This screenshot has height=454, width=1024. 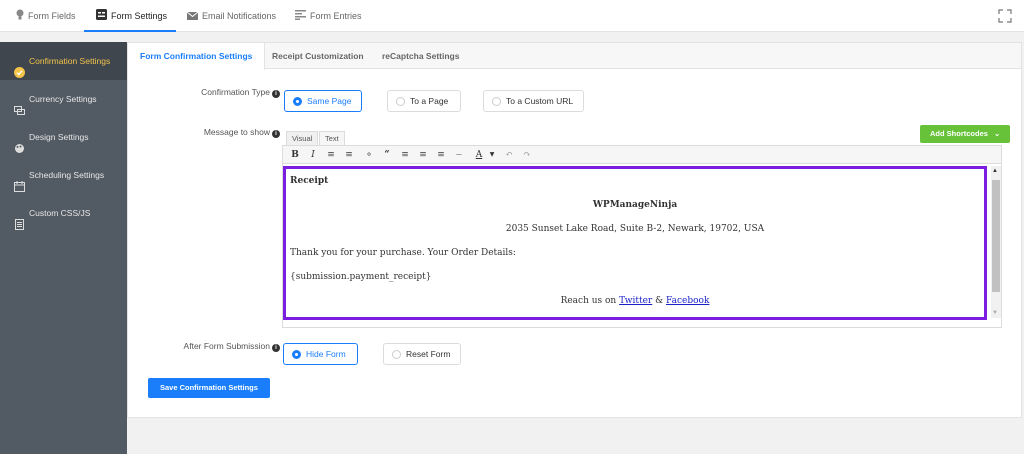 I want to click on message-label: Message to show i, so click(x=242, y=132).